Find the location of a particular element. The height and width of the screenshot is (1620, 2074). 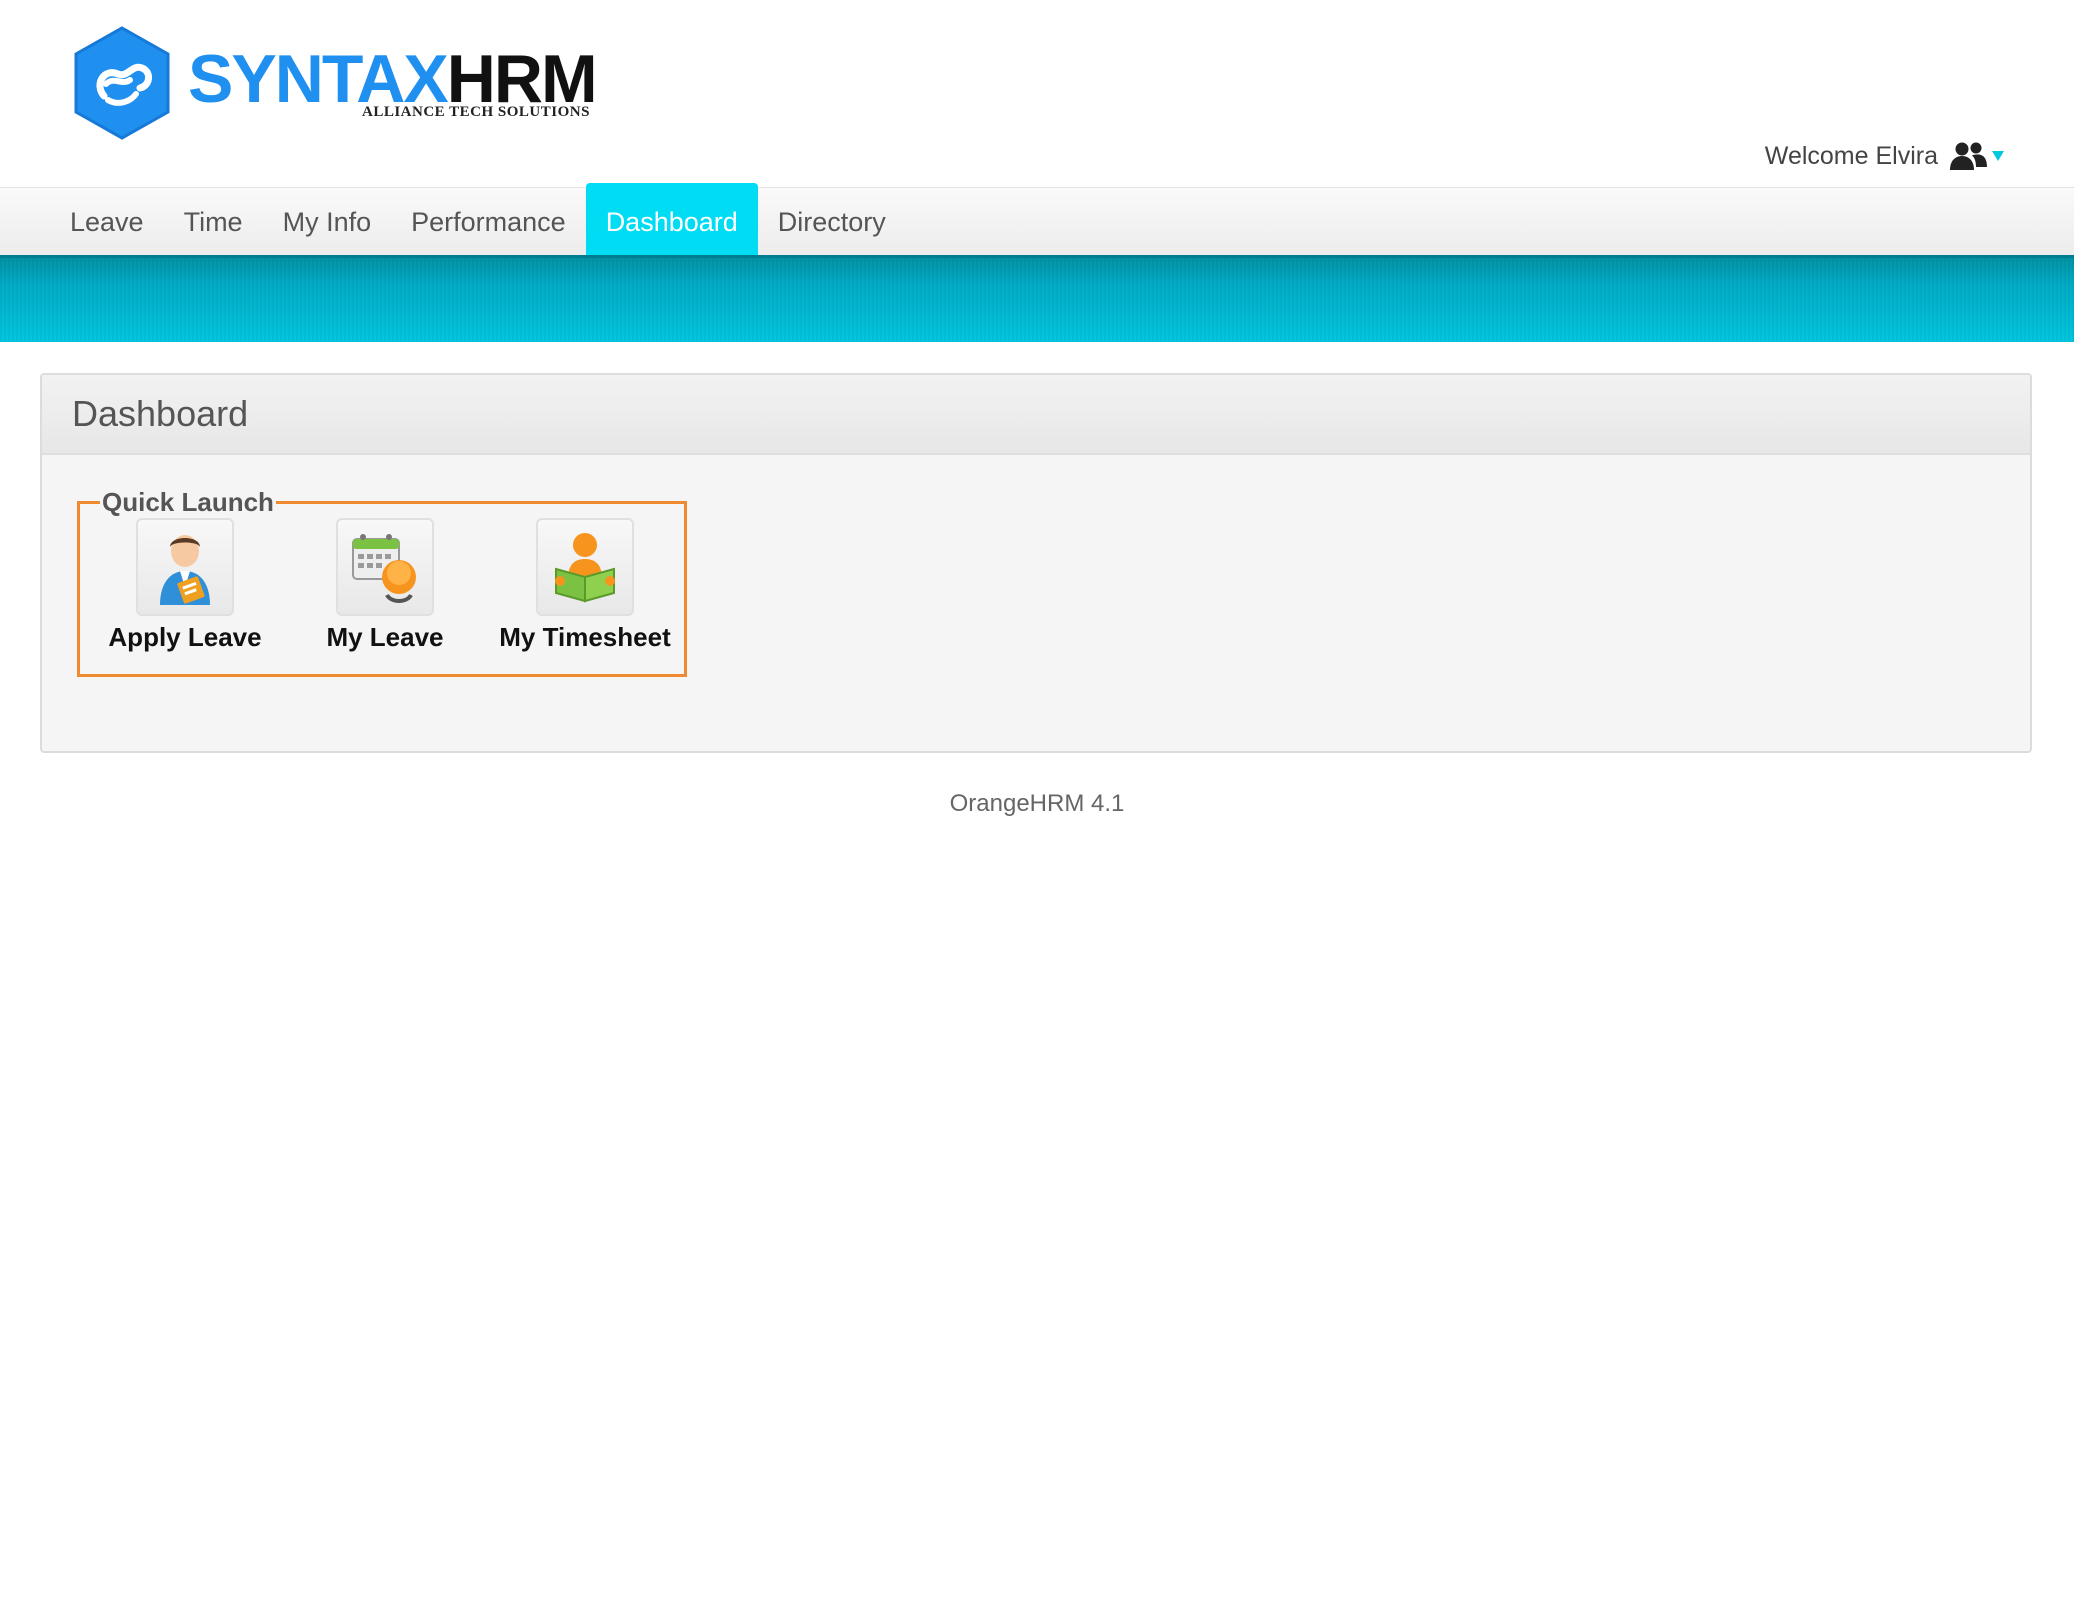

apply-leave-icon is located at coordinates (185, 567).